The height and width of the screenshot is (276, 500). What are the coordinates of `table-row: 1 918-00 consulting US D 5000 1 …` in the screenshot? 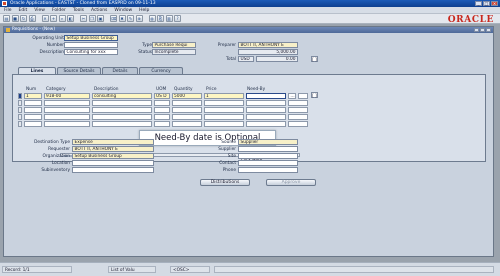 It's located at (163, 96).